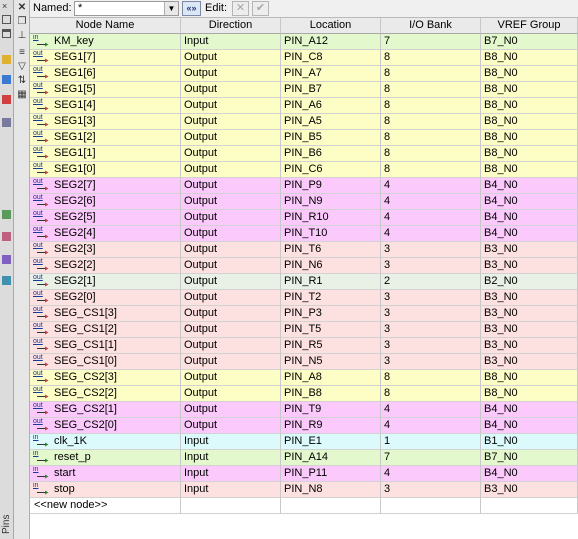 This screenshot has height=539, width=578. Describe the element at coordinates (304, 138) in the screenshot. I see `table-row: out SEG1[2] Output PIN_B5 8 B8_N0` at that location.